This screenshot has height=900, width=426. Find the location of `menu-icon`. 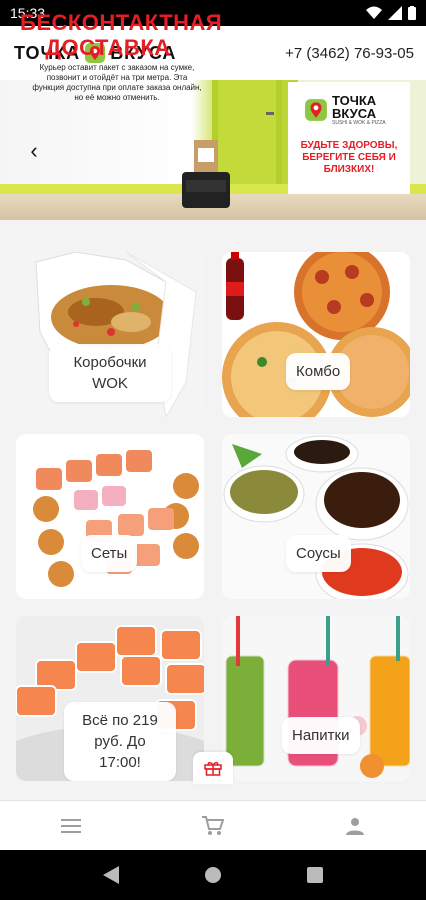

menu-icon is located at coordinates (71, 825).